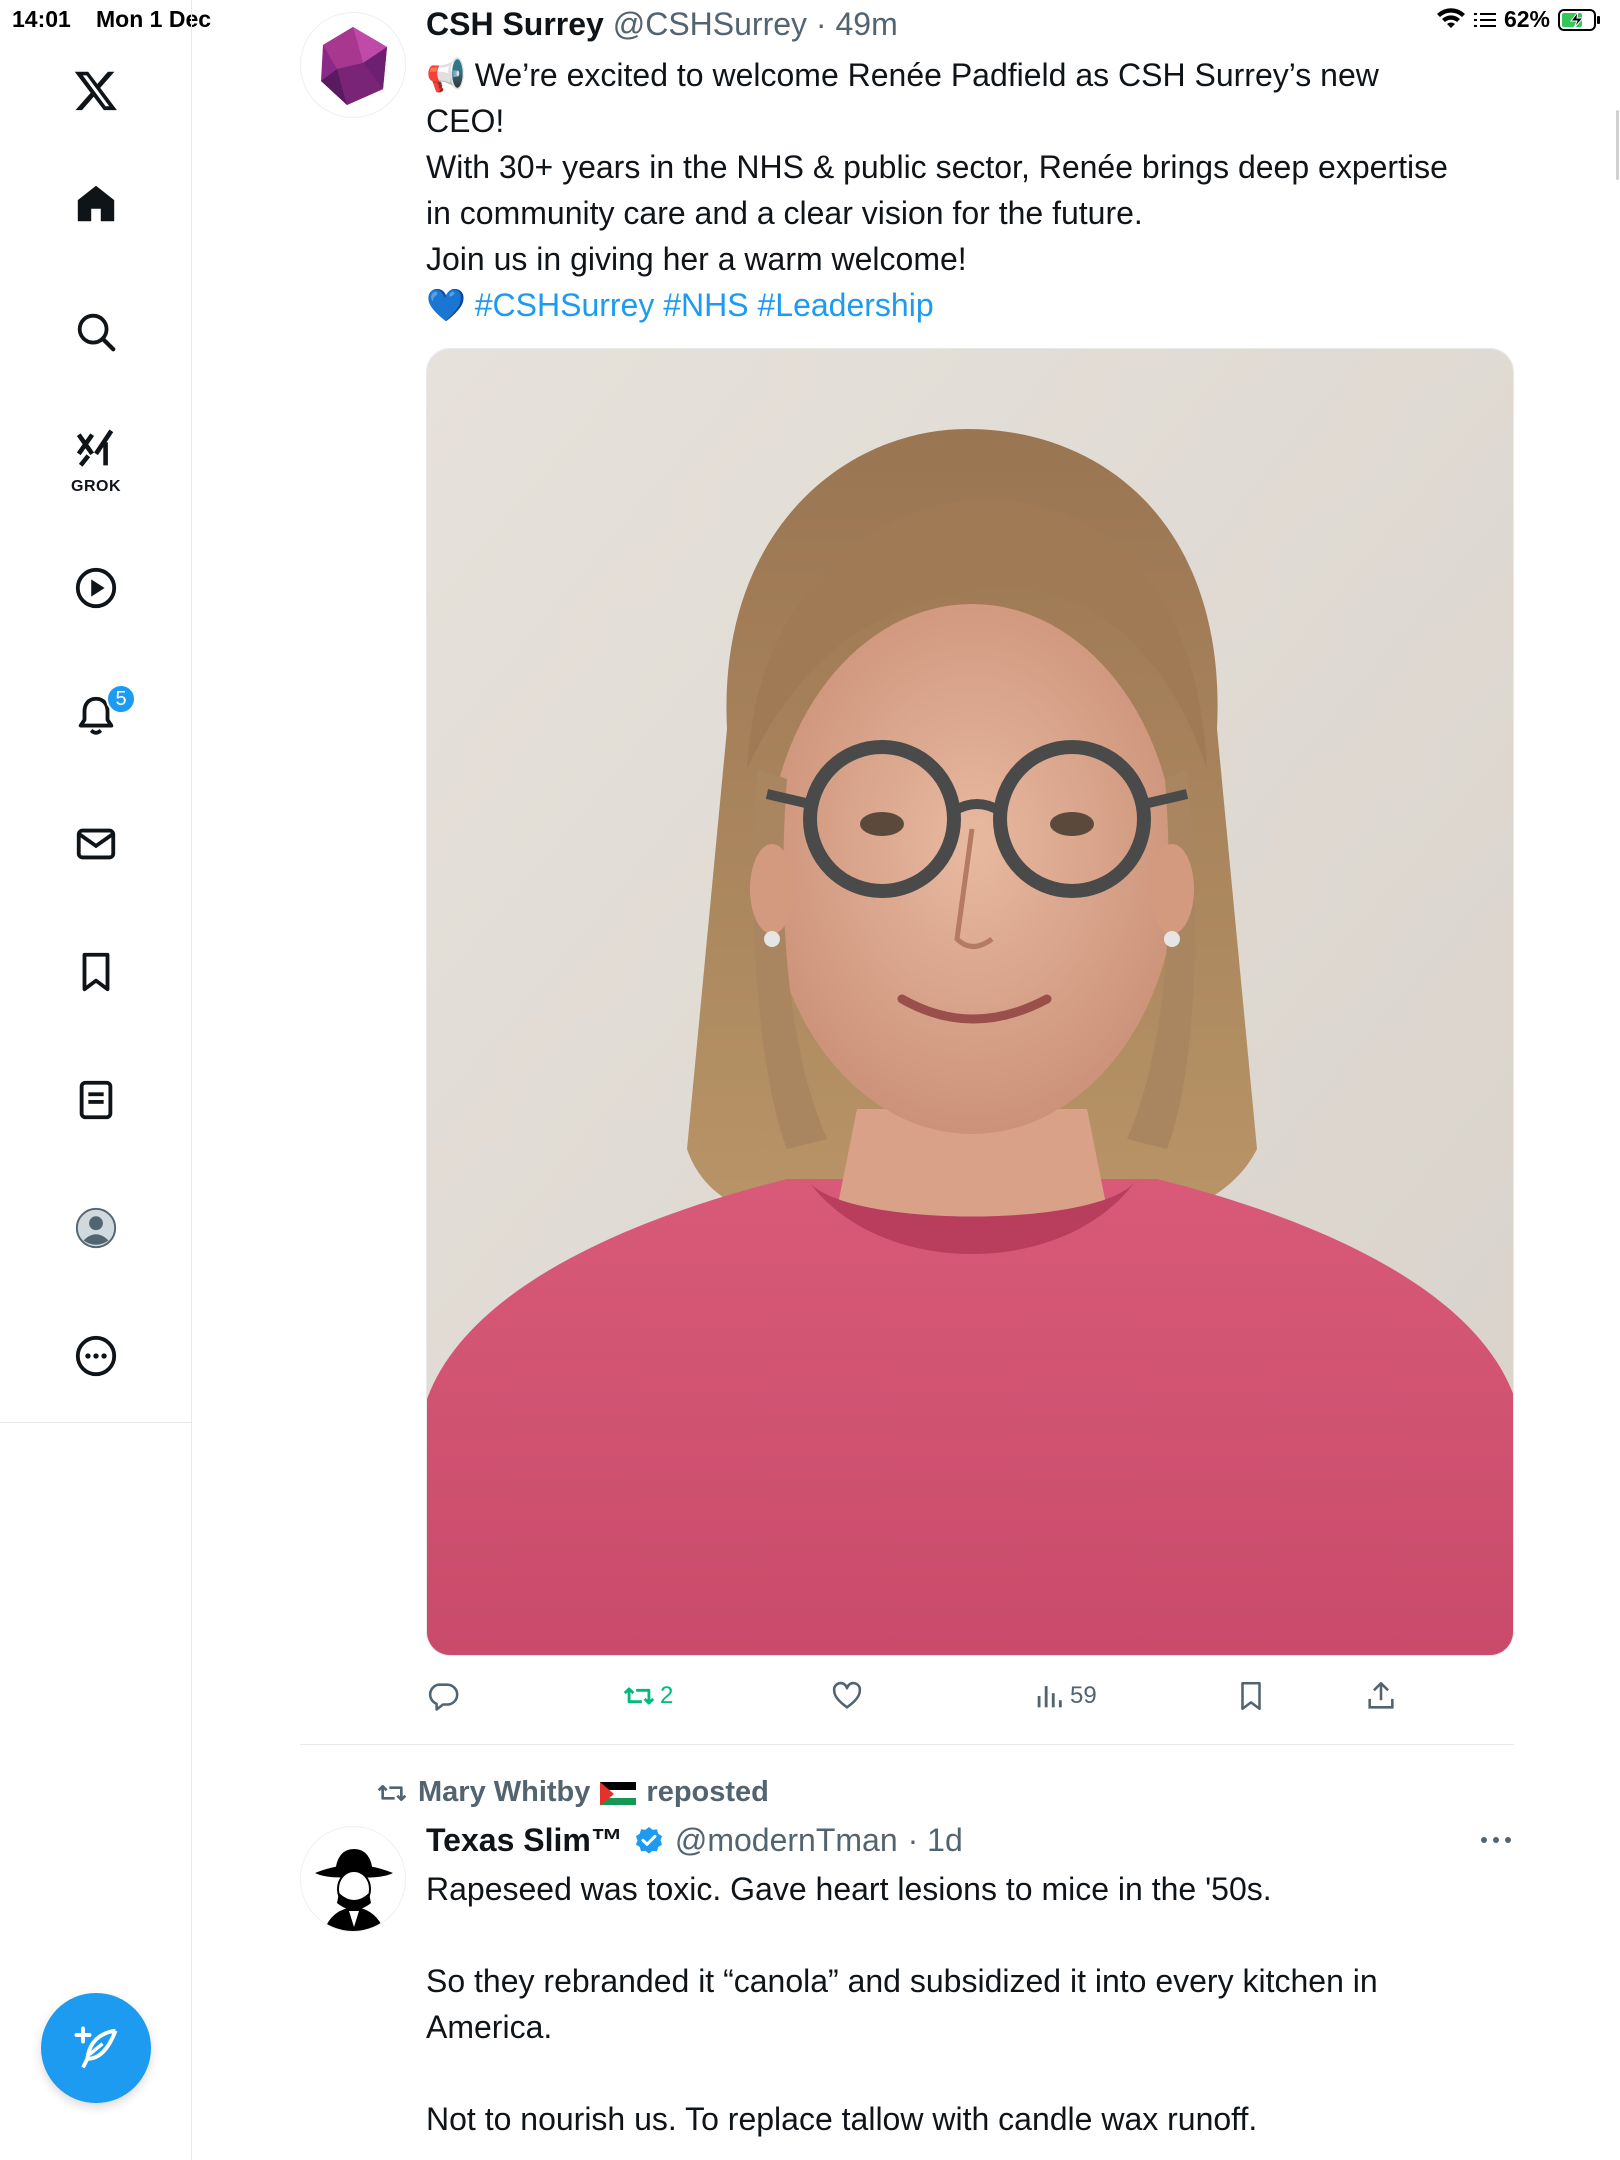 This screenshot has height=2160, width=1620. I want to click on bookmark-button, so click(1251, 1696).